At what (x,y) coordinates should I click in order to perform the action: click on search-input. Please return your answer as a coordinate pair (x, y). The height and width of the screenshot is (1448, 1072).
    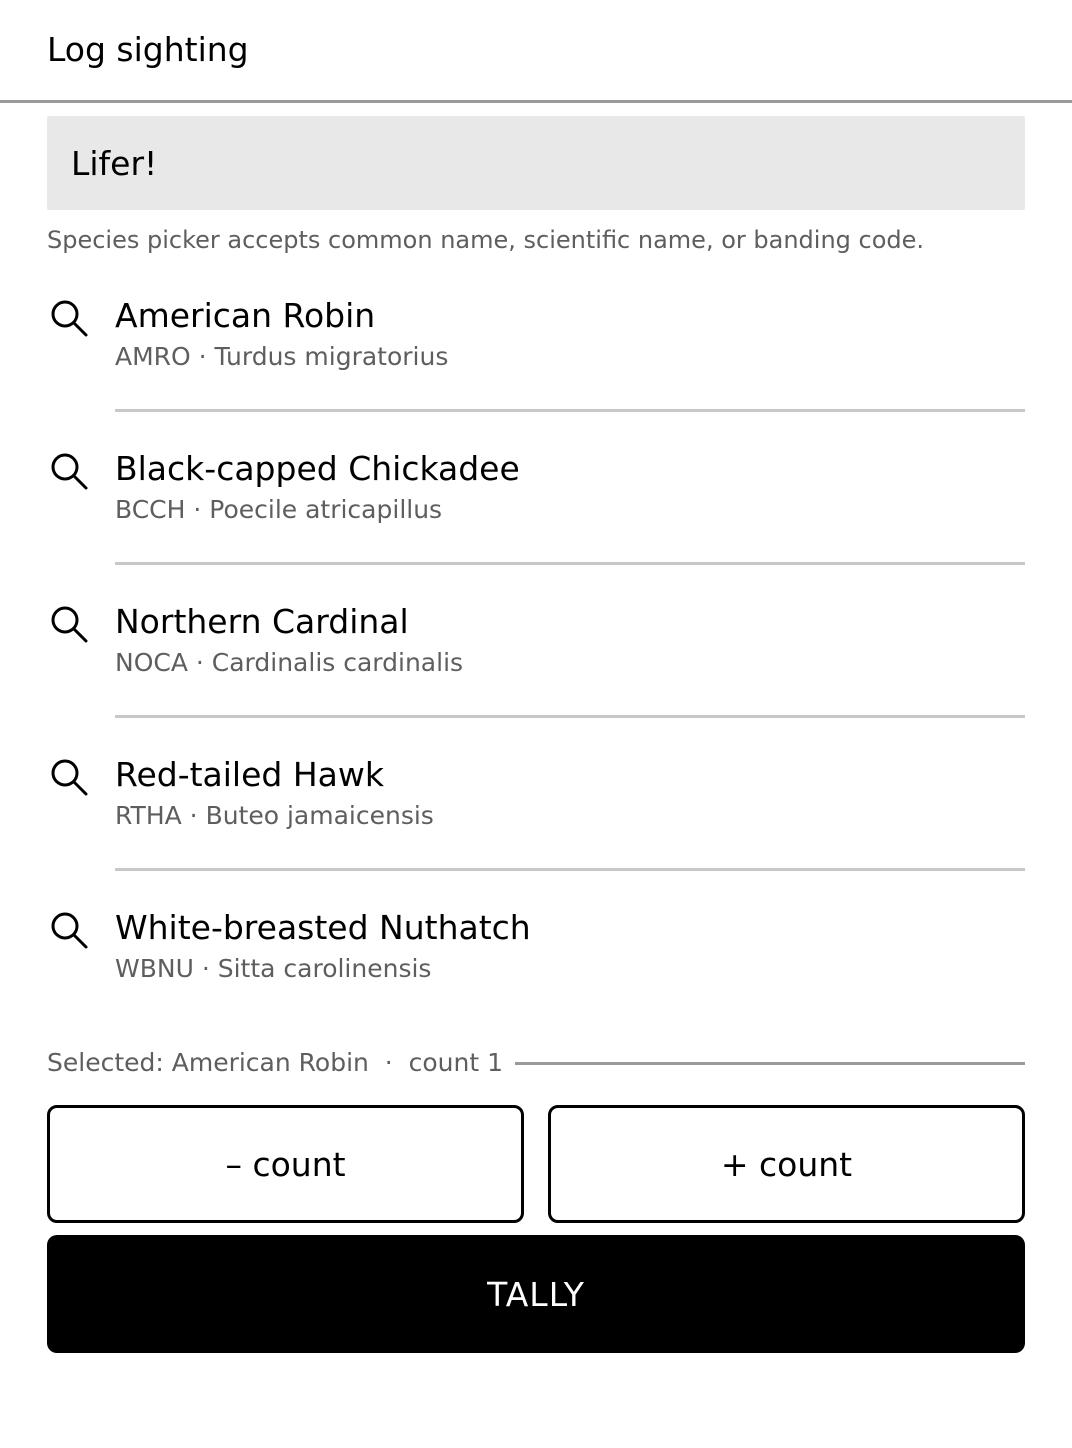
    Looking at the image, I should click on (548, 163).